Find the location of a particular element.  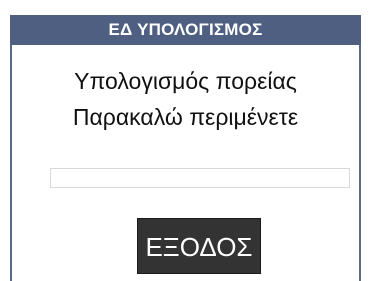

exit-button: ΕΞΟΔΟΣ is located at coordinates (199, 246).